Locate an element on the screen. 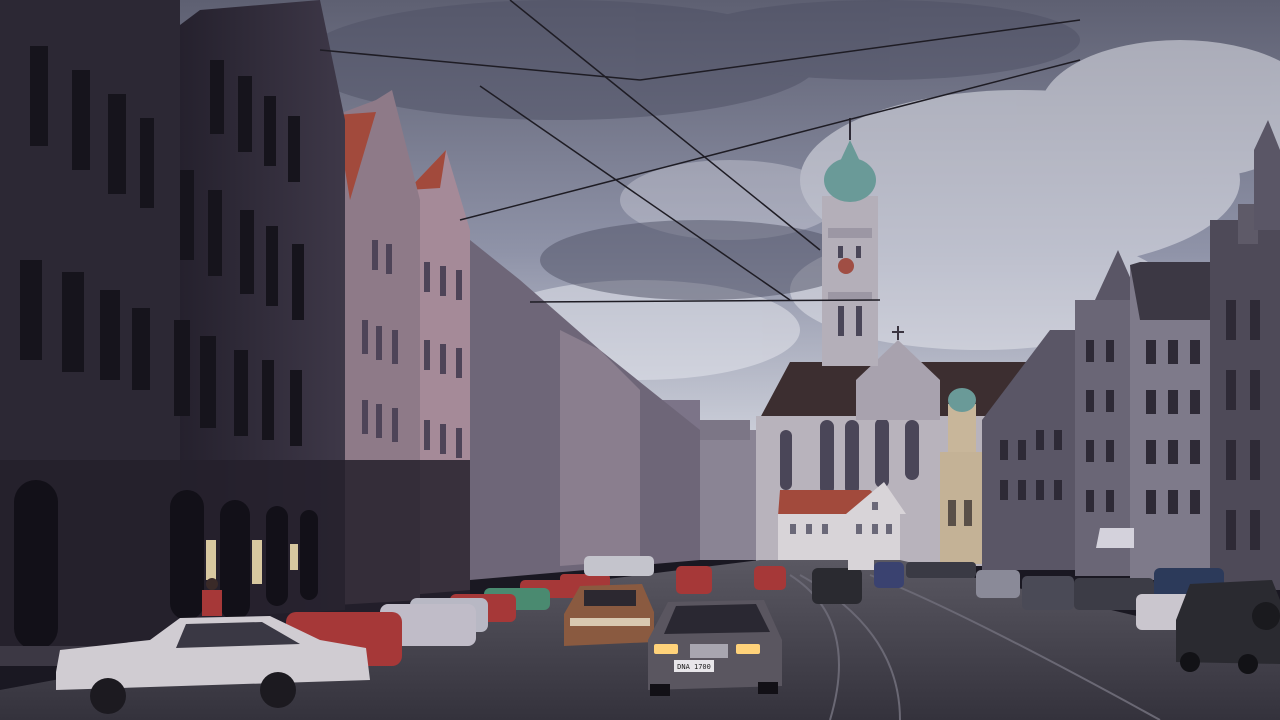  brown-sedan is located at coordinates (609, 615).